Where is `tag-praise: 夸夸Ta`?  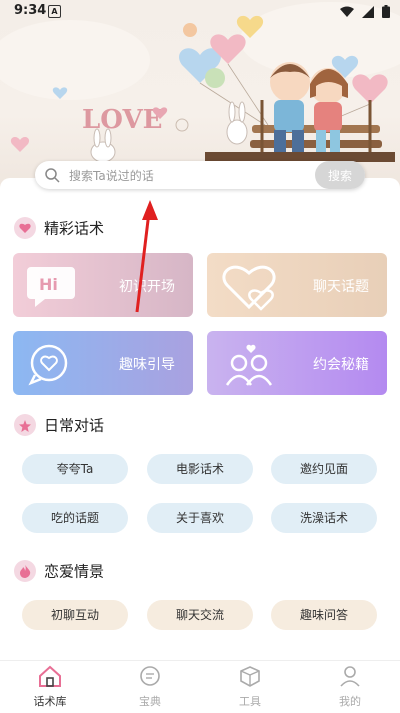
tag-praise: 夸夸Ta is located at coordinates (75, 469).